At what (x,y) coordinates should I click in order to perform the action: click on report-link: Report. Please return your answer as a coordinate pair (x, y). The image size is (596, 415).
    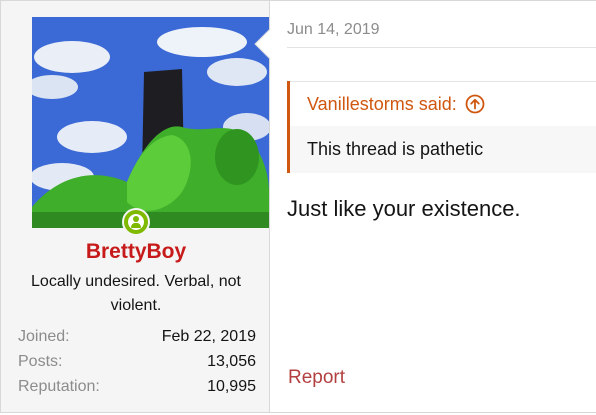
    Looking at the image, I should click on (316, 378).